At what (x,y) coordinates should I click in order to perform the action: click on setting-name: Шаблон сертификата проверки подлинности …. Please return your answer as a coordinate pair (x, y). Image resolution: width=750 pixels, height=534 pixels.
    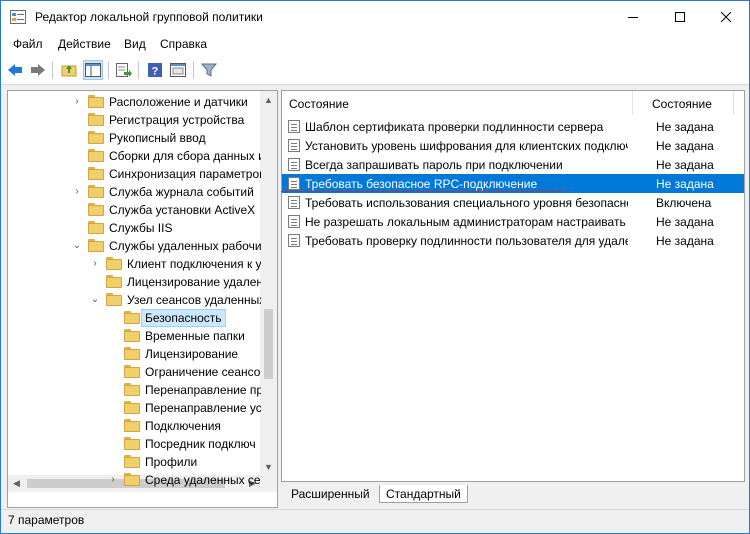
    Looking at the image, I should click on (454, 127).